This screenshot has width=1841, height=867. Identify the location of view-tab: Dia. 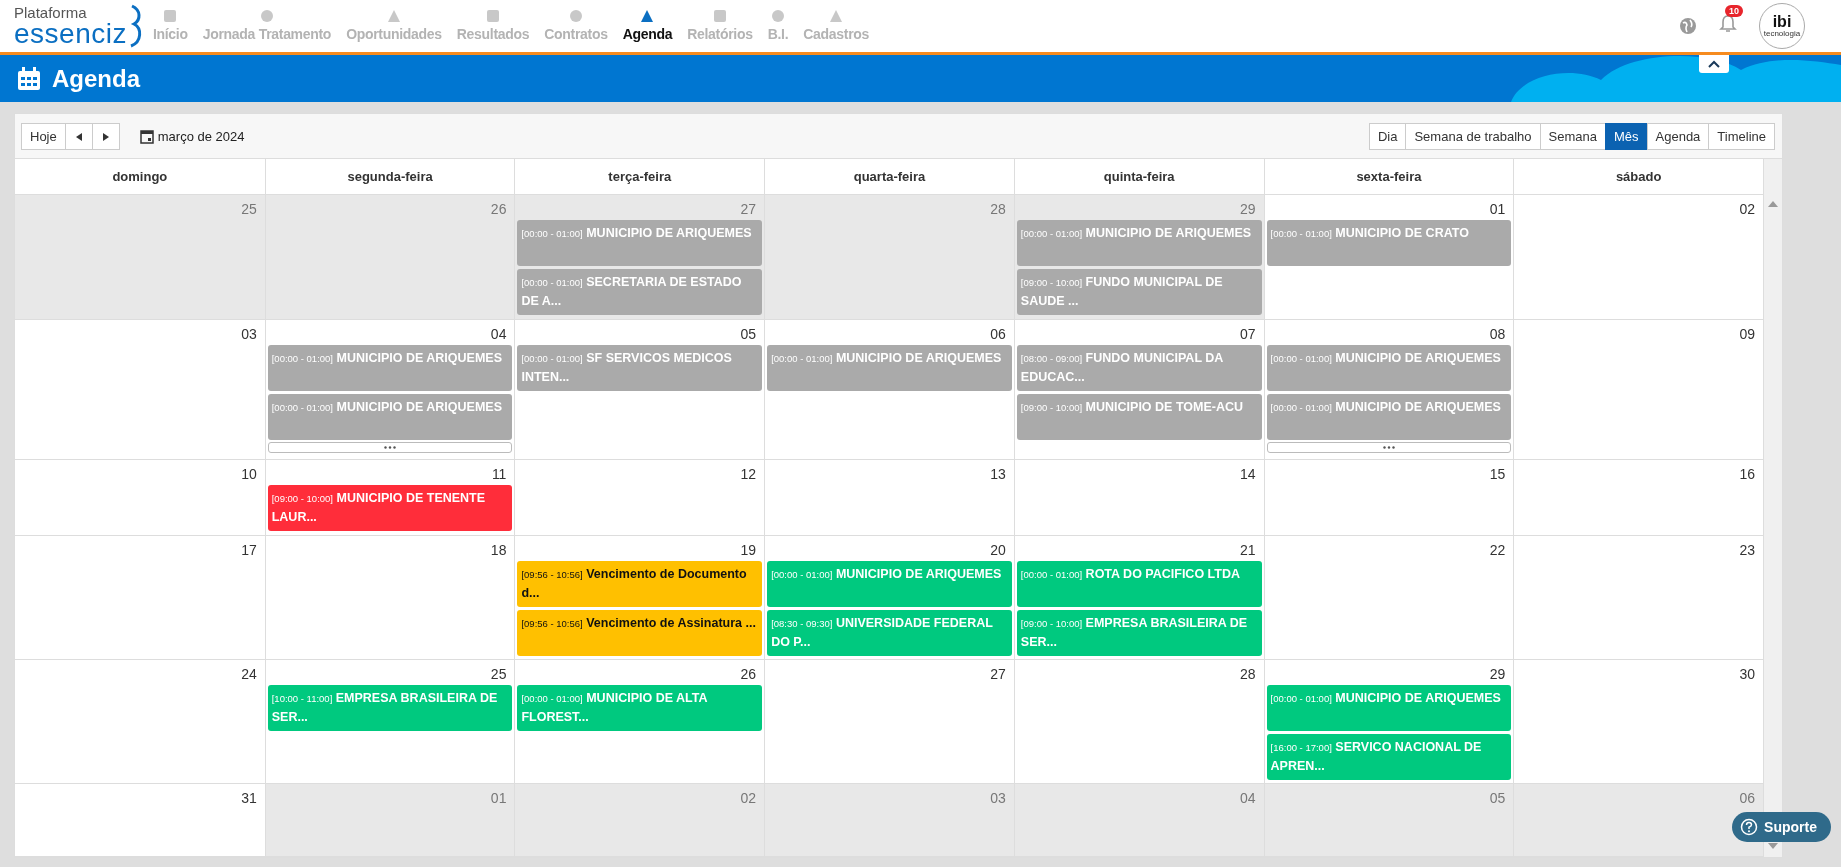
(1387, 136).